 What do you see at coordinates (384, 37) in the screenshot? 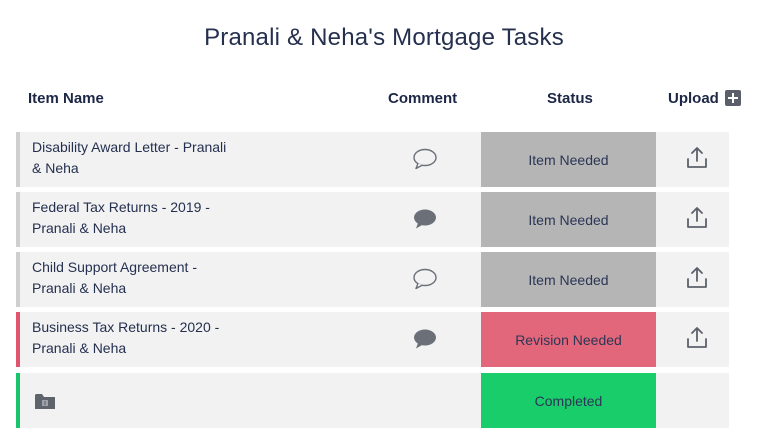
I see `page-title: Pranali & Neha's Mortgage Tasks` at bounding box center [384, 37].